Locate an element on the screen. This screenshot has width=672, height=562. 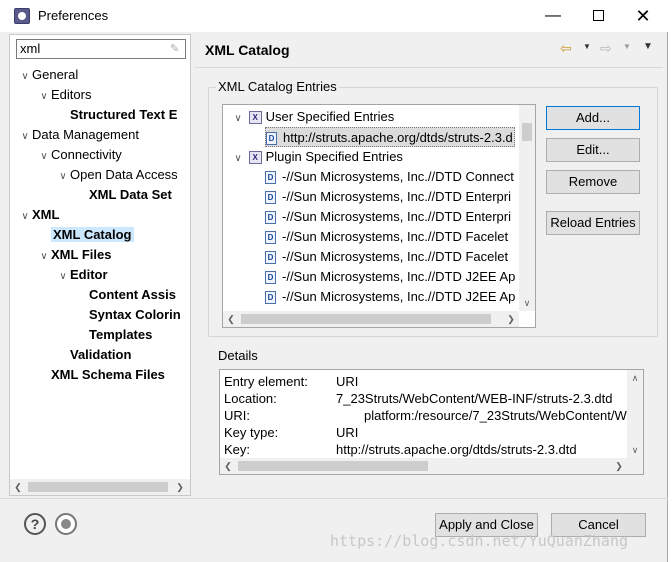
catalog-entries-label: XML Catalog Entries is located at coordinates (277, 86).